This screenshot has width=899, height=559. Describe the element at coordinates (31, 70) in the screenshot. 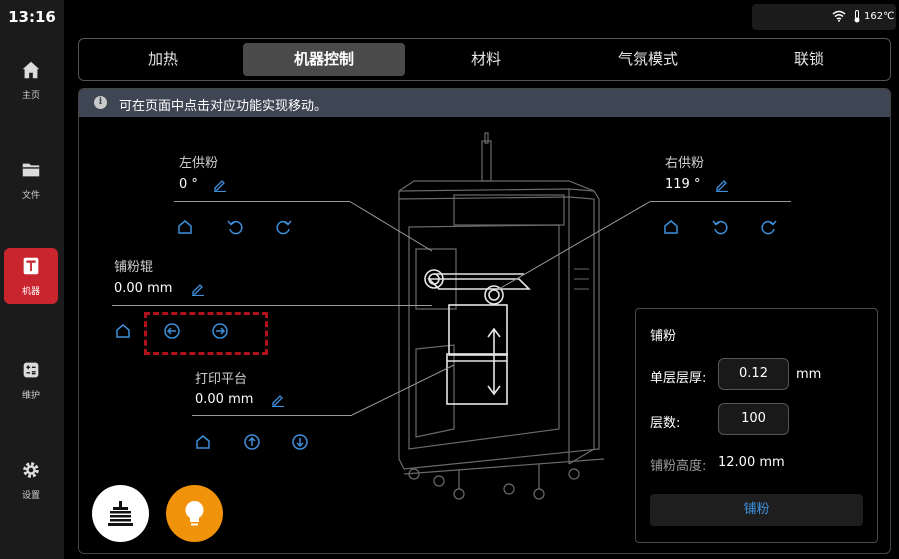

I see `home-icon` at that location.